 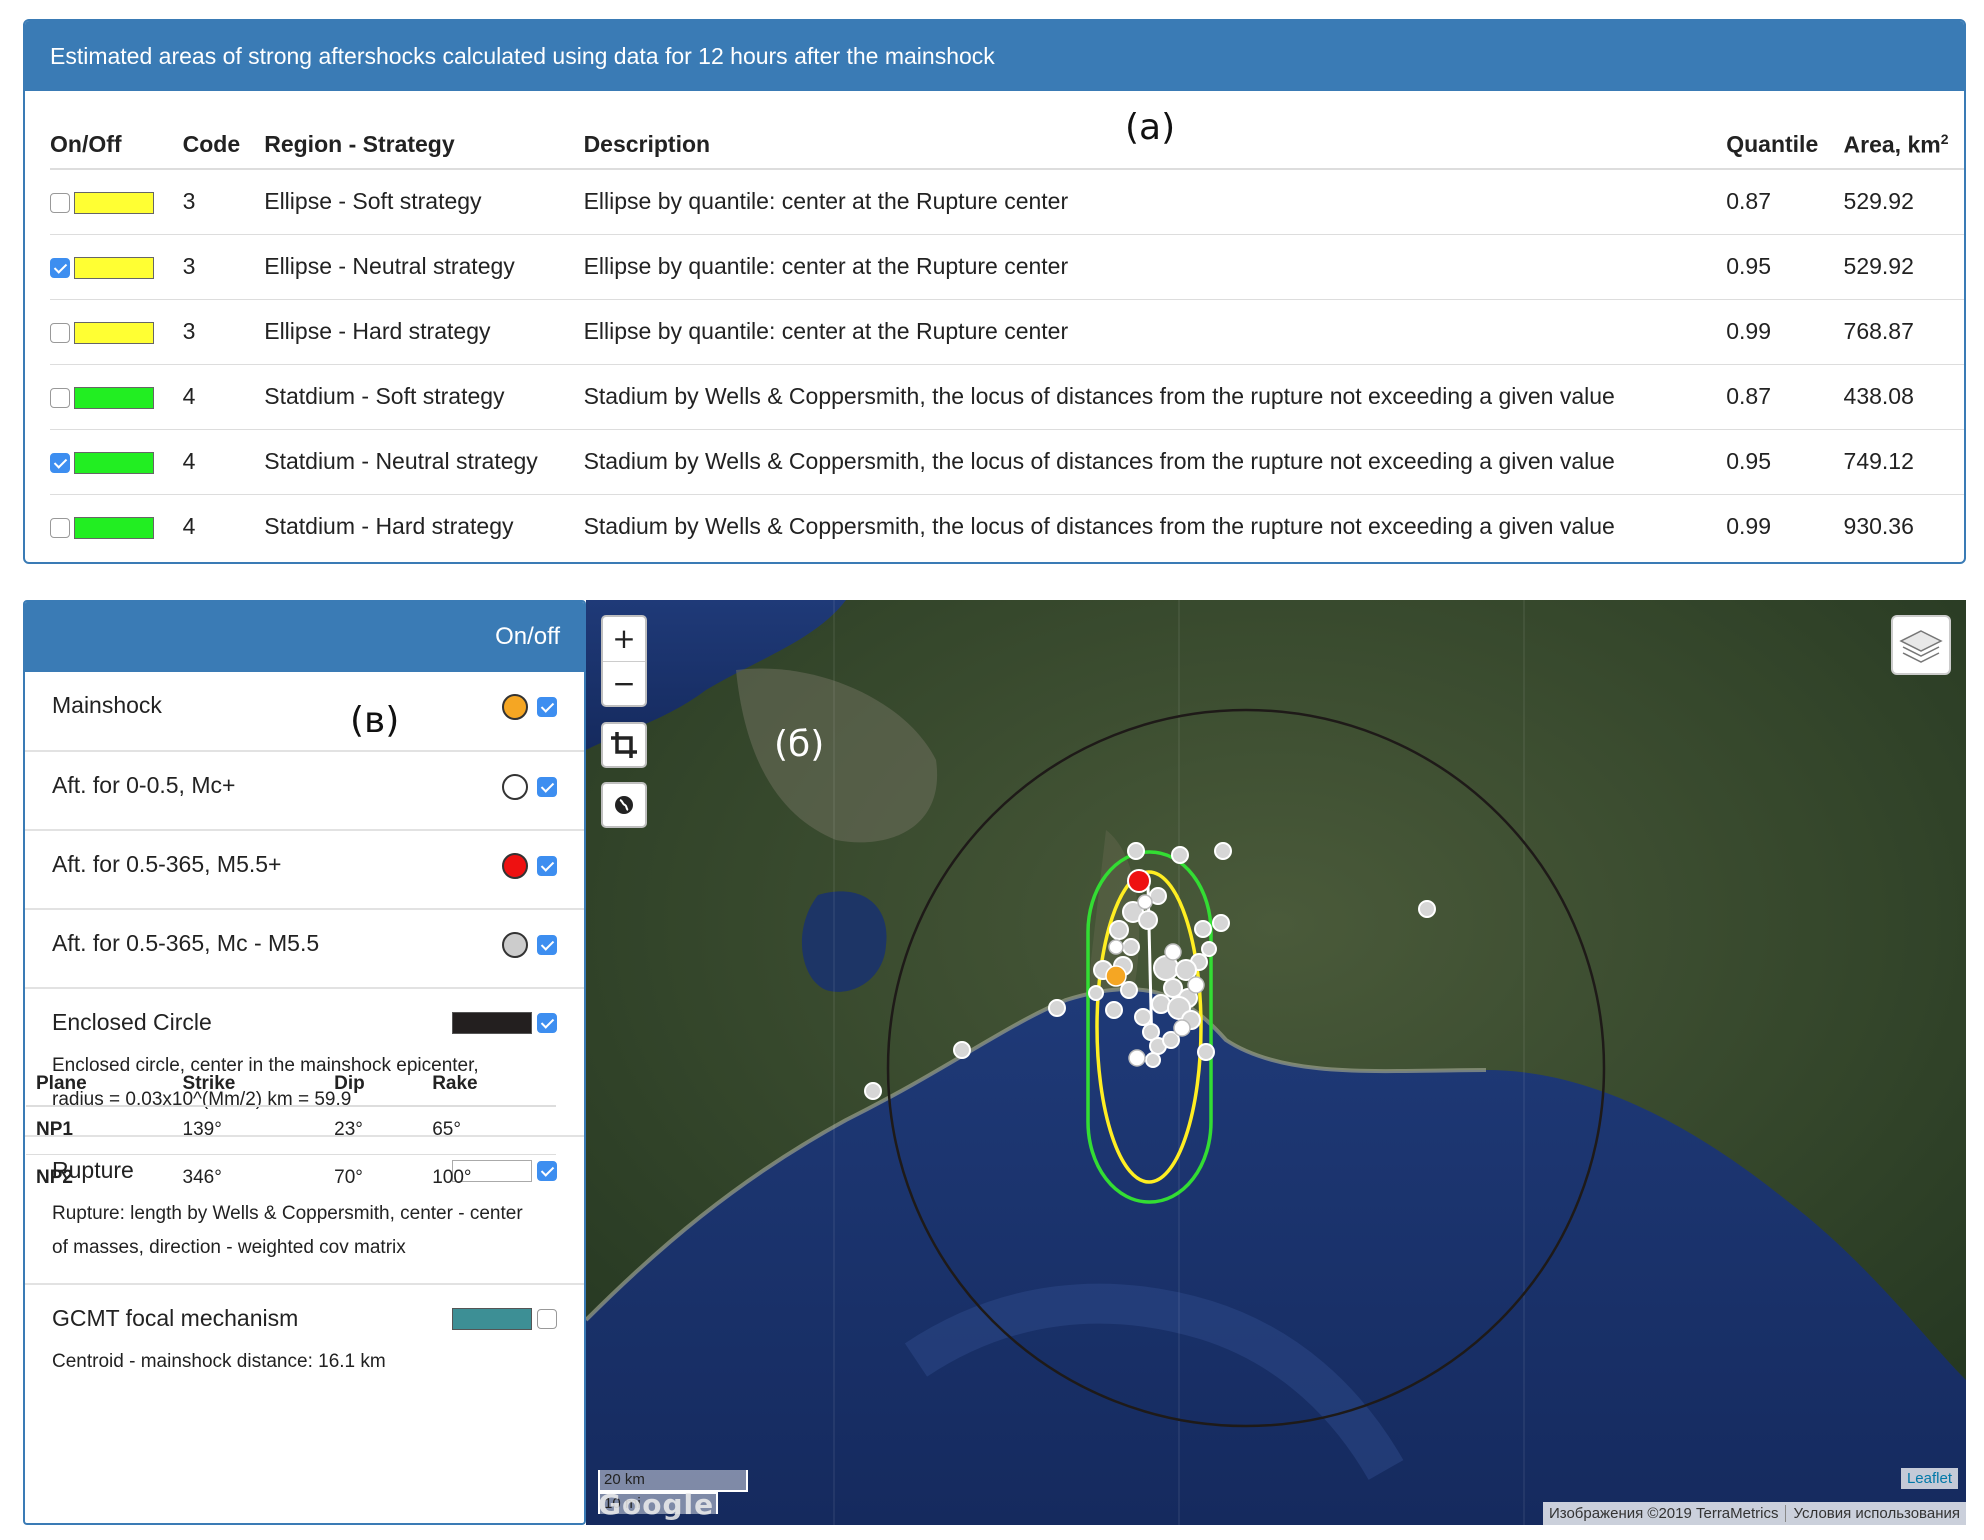 I want to click on col-dip: Dip, so click(x=373, y=1084).